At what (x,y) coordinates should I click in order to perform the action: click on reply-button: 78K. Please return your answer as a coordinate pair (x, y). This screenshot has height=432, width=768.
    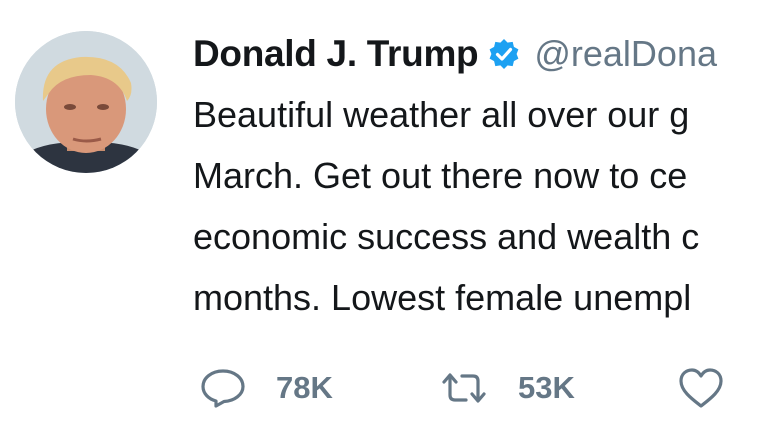
    Looking at the image, I should click on (266, 388).